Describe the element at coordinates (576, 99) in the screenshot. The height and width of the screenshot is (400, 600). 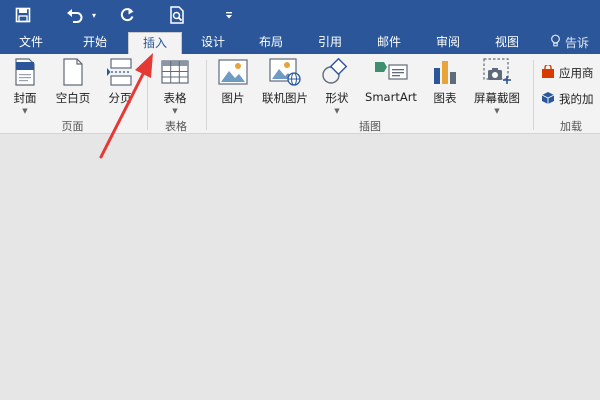
I see `my-addins-label: 我的加` at that location.